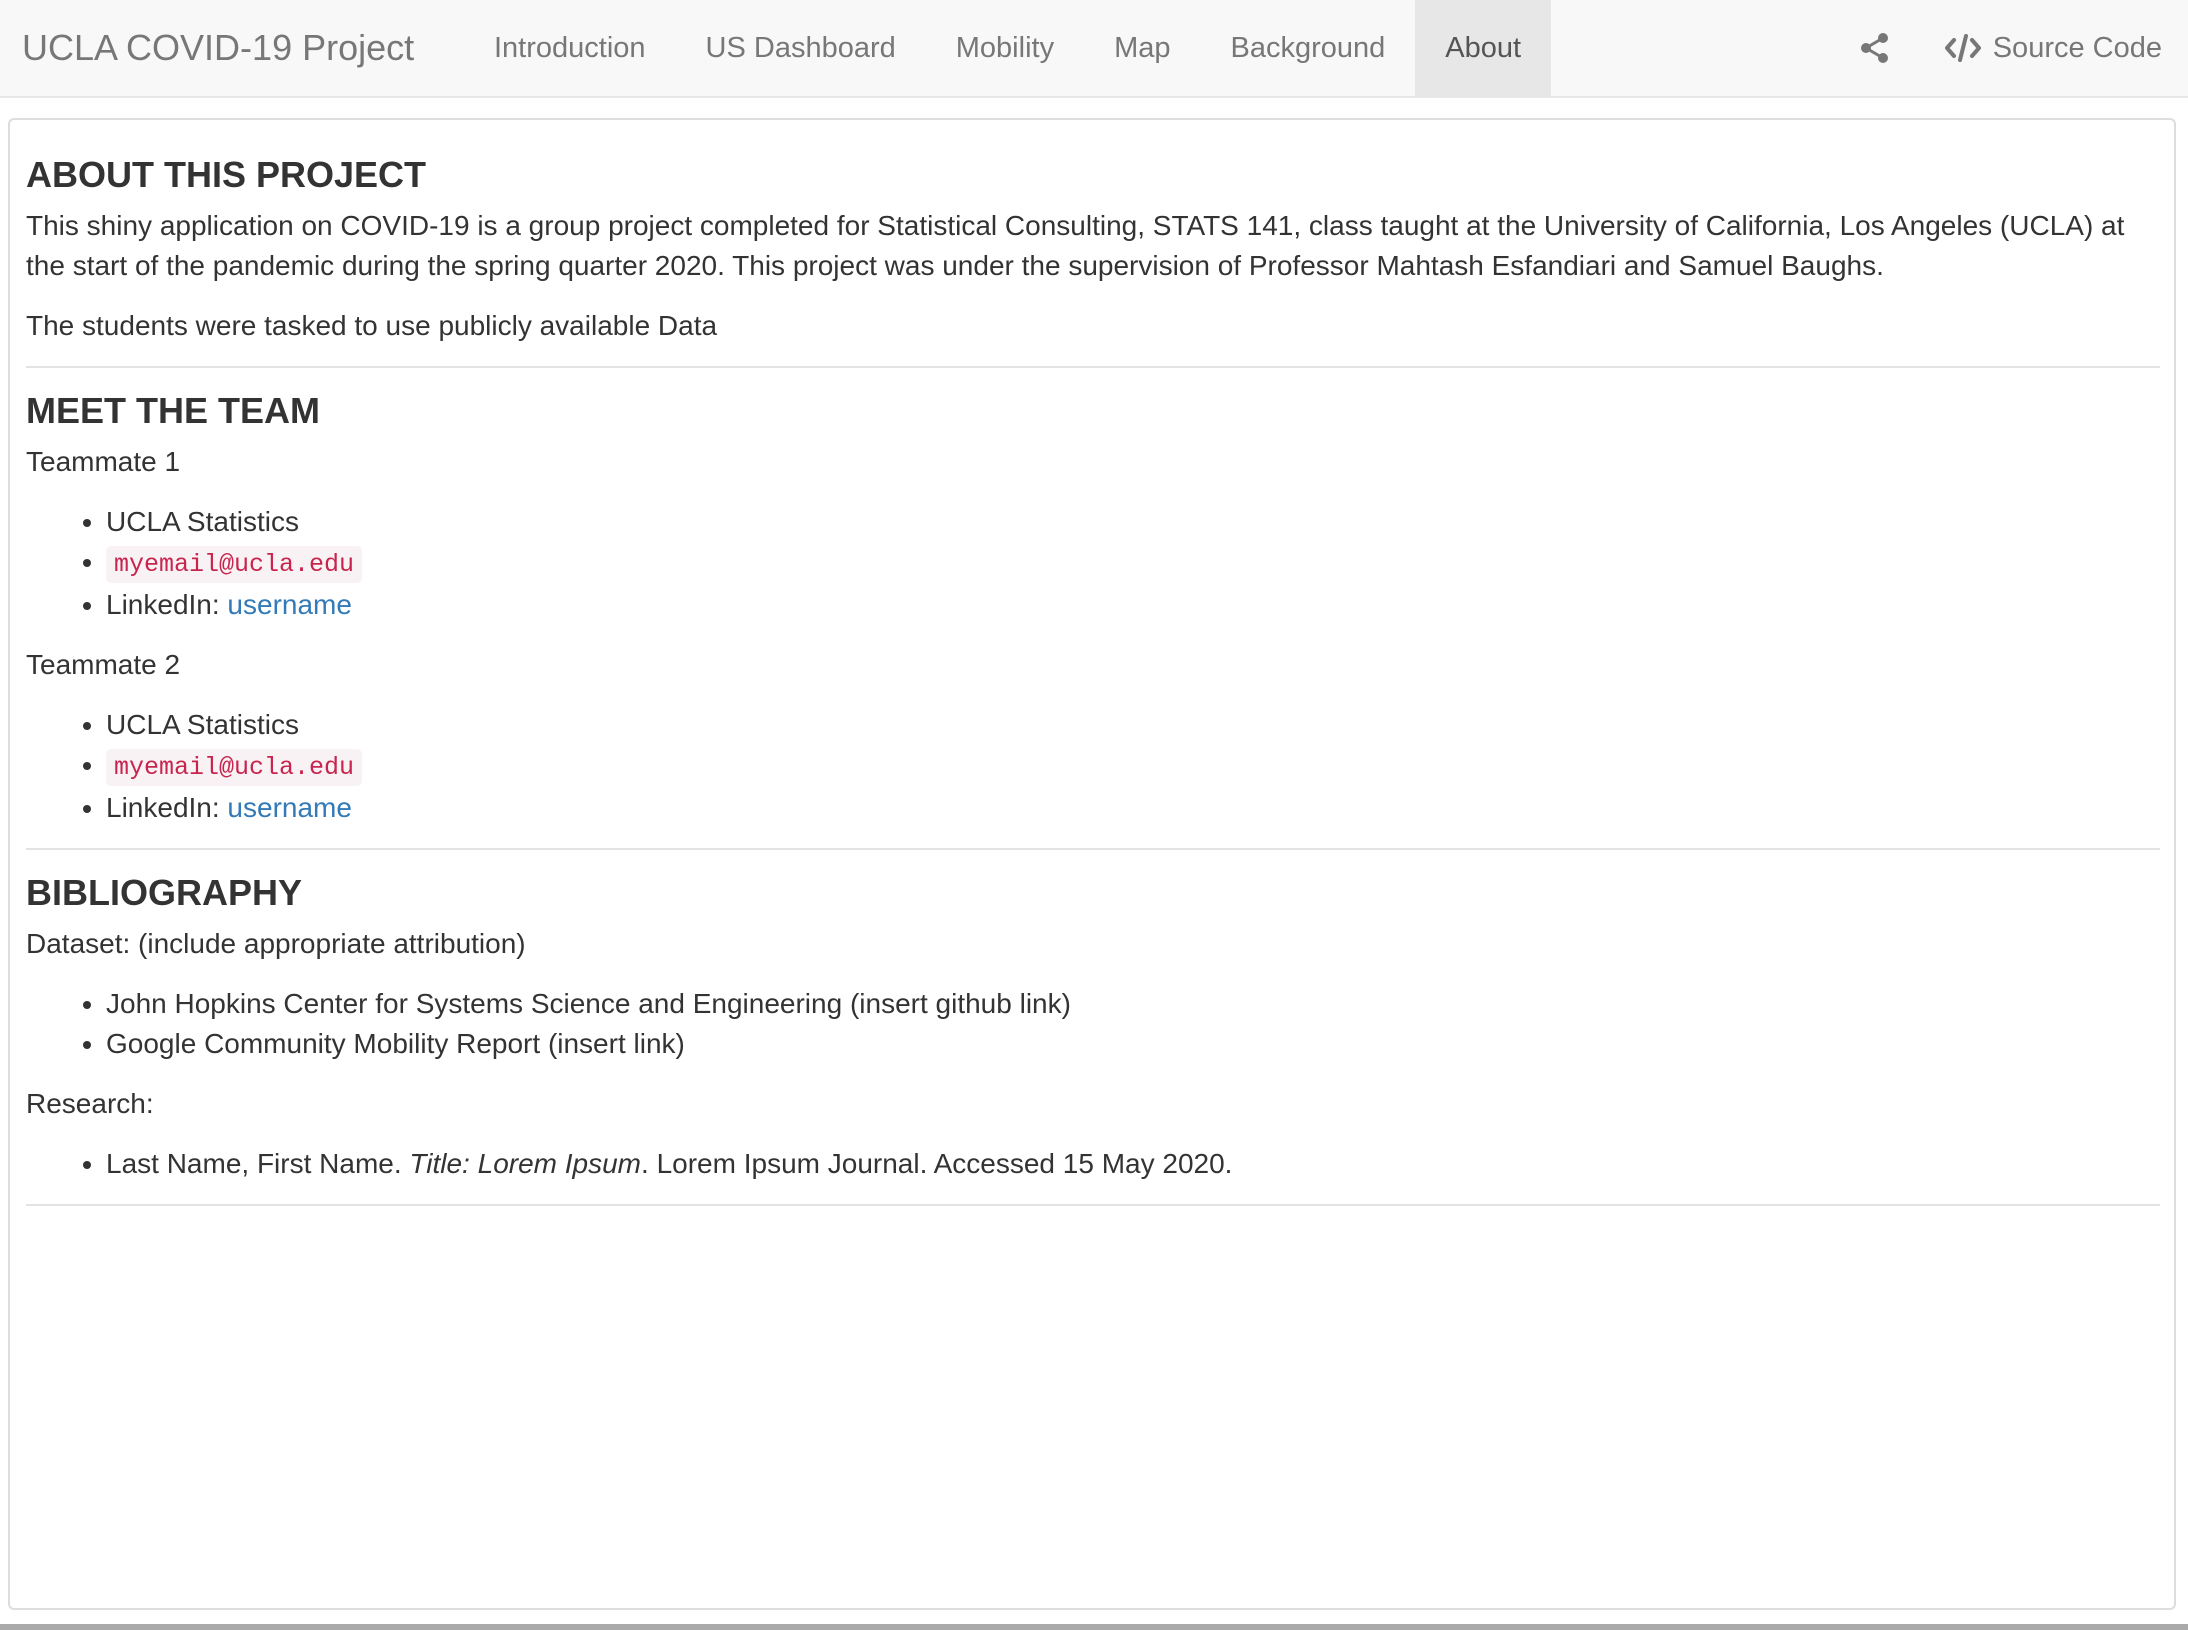 The width and height of the screenshot is (2188, 1630). I want to click on code-icon, so click(1962, 48).